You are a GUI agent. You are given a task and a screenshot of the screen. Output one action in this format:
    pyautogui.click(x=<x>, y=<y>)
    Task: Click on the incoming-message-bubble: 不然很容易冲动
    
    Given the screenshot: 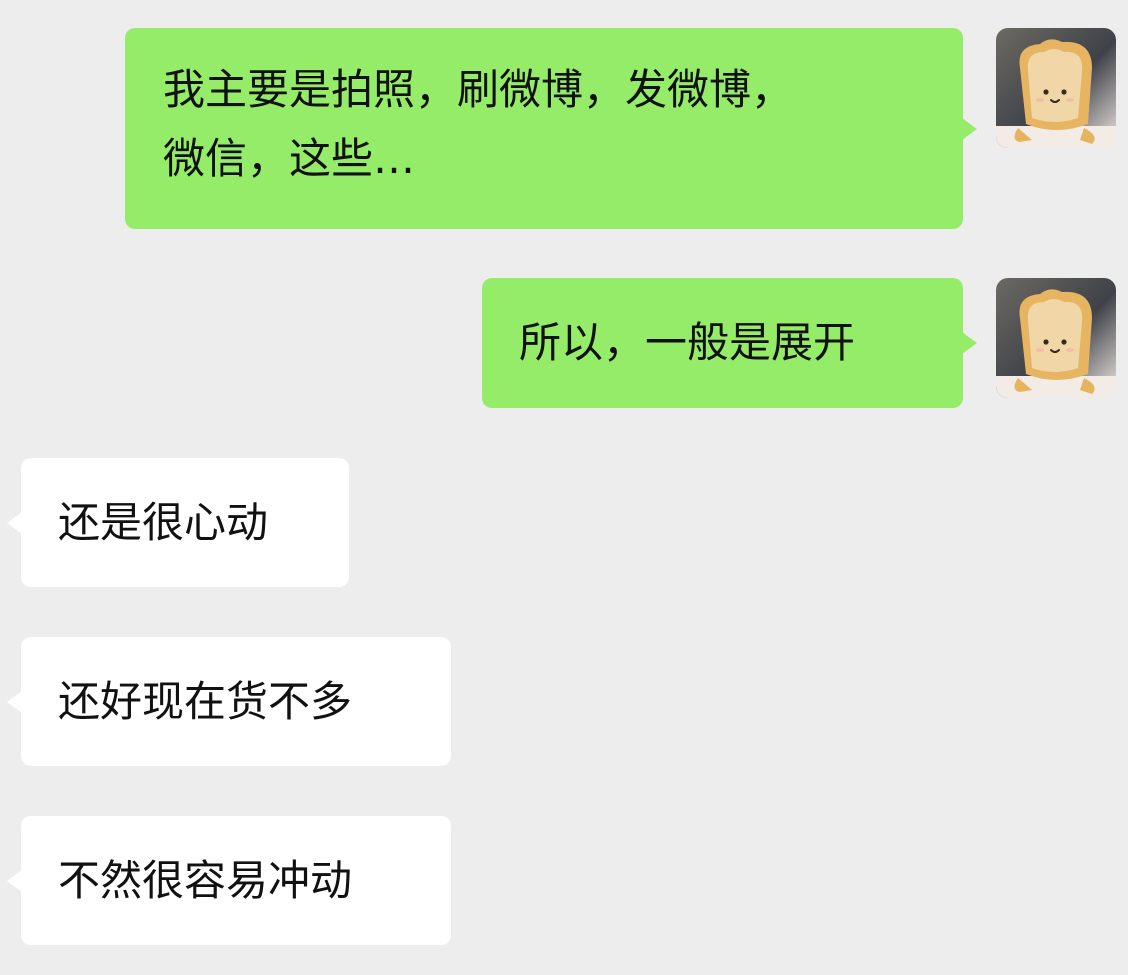 What is the action you would take?
    pyautogui.click(x=229, y=880)
    